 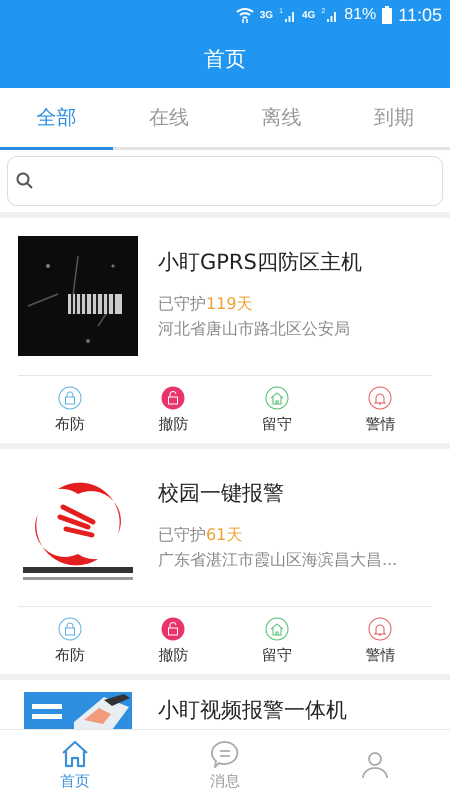 What do you see at coordinates (225, 181) in the screenshot?
I see `search-field` at bounding box center [225, 181].